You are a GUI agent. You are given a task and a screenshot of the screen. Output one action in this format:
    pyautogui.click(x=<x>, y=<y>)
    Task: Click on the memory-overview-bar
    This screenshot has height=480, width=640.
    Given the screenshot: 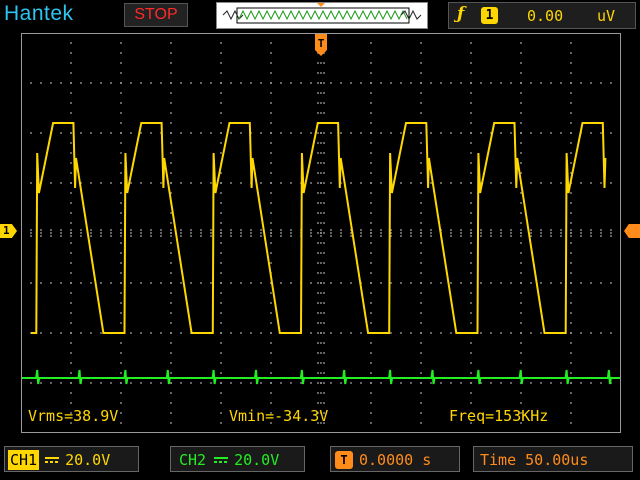 What is the action you would take?
    pyautogui.click(x=322, y=15)
    